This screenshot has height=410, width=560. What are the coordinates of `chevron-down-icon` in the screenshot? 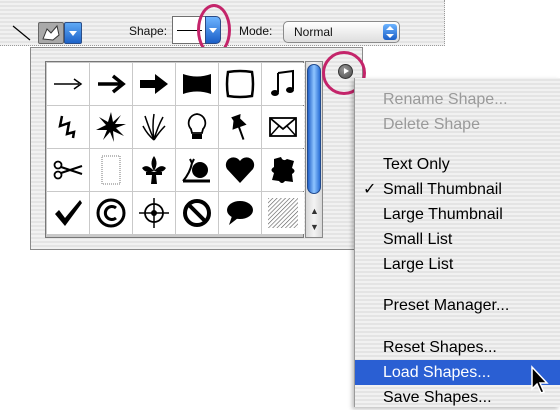 It's located at (73, 33).